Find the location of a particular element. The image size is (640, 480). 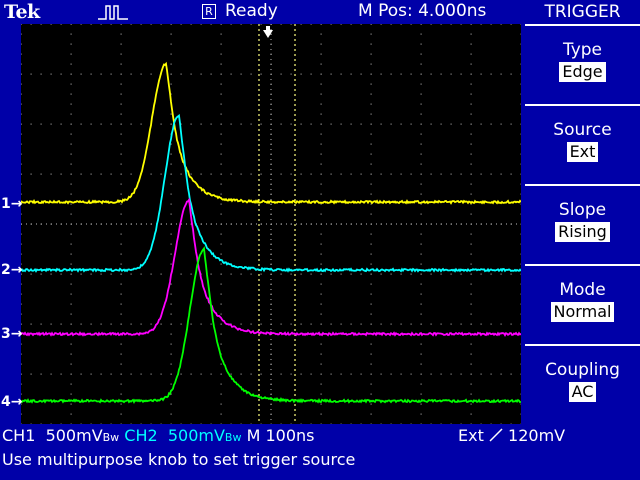

menu-source-label: Source is located at coordinates (582, 130).